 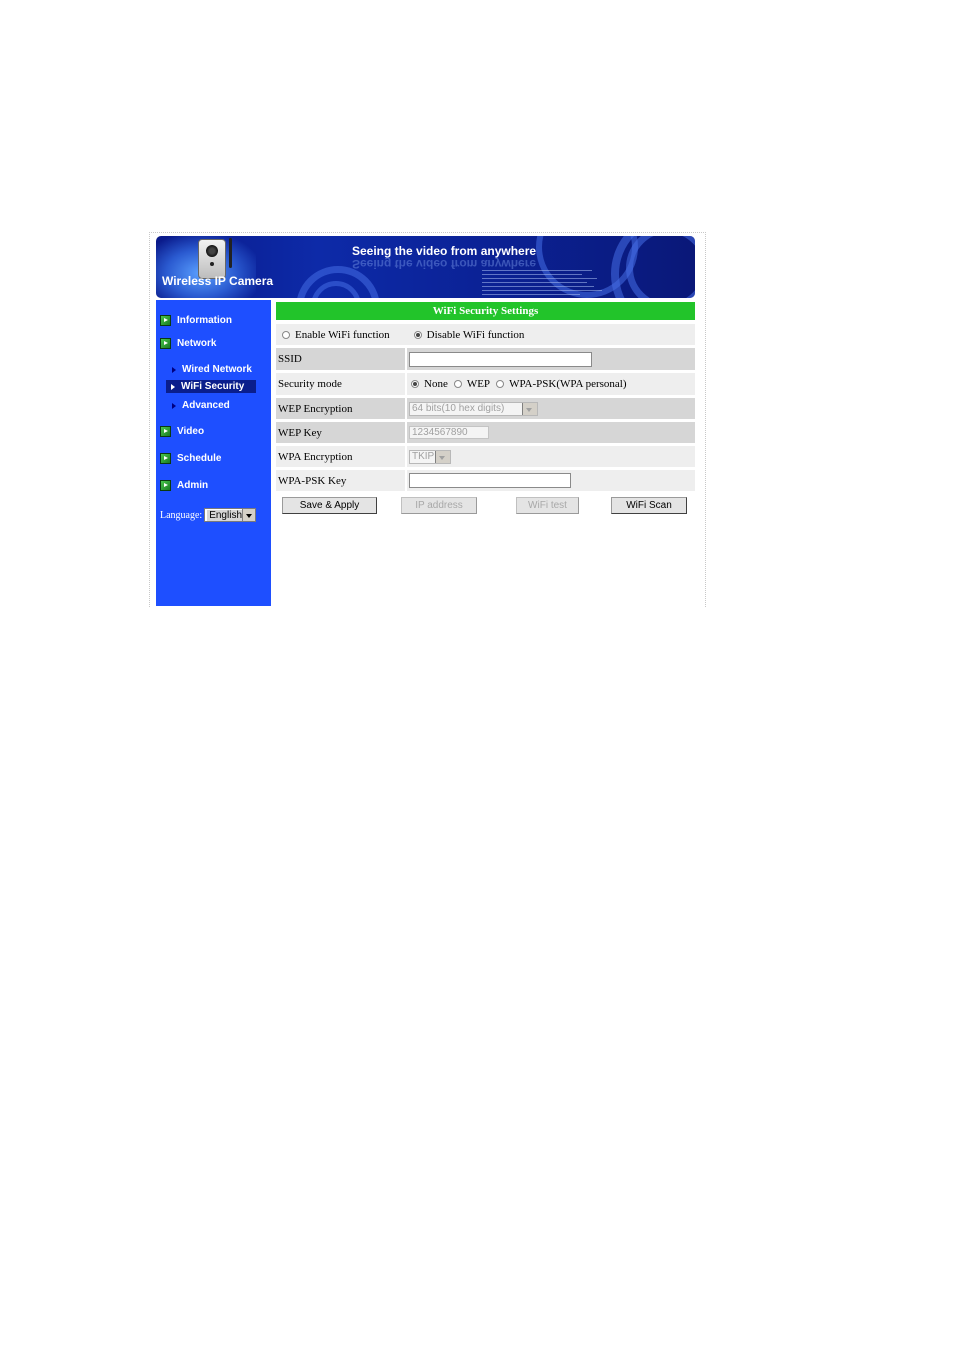 What do you see at coordinates (551, 432) in the screenshot?
I see `wep-key-cell: 1234567890` at bounding box center [551, 432].